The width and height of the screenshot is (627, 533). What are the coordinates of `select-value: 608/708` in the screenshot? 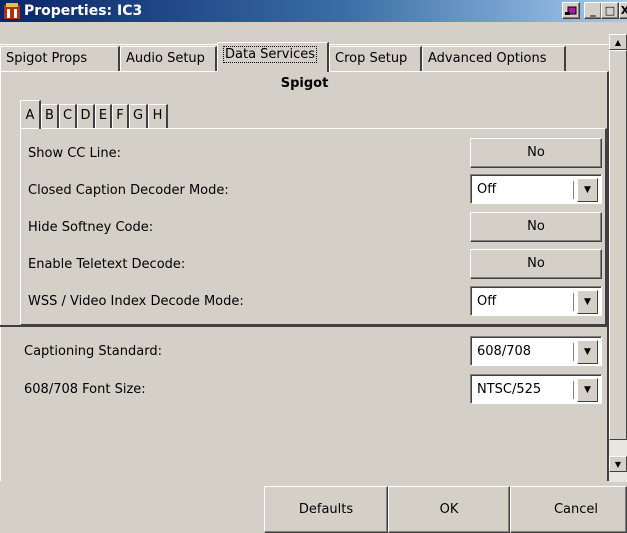 It's located at (504, 351).